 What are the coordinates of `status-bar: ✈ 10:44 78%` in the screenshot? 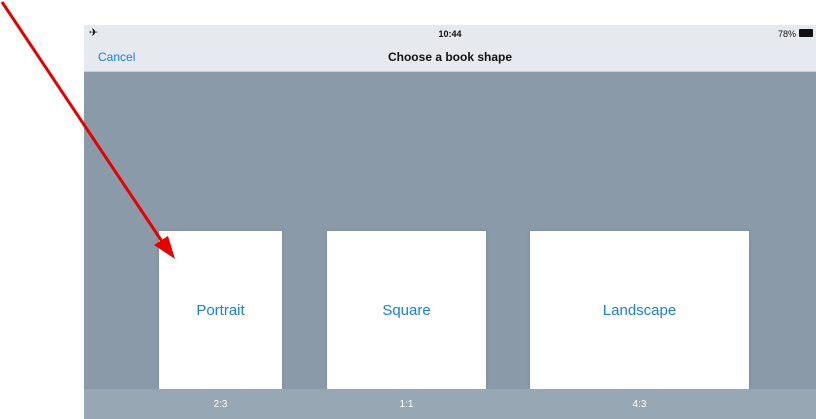 It's located at (450, 33).